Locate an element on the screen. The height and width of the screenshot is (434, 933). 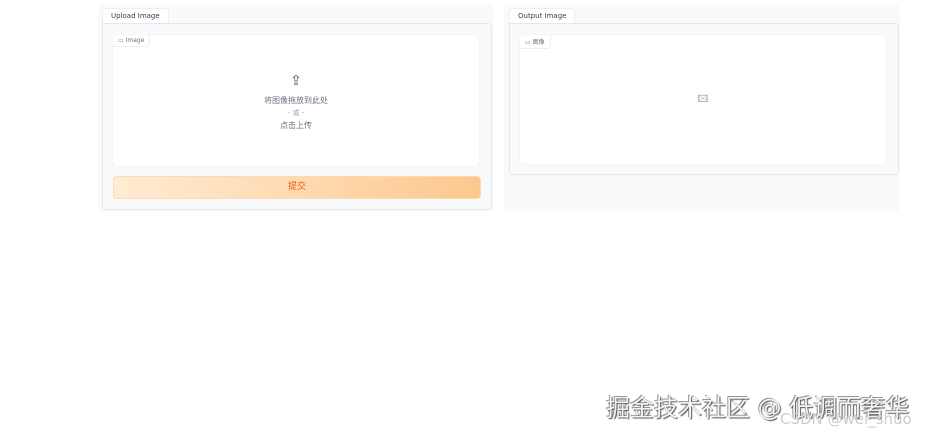
image-label-text: Image is located at coordinates (135, 40).